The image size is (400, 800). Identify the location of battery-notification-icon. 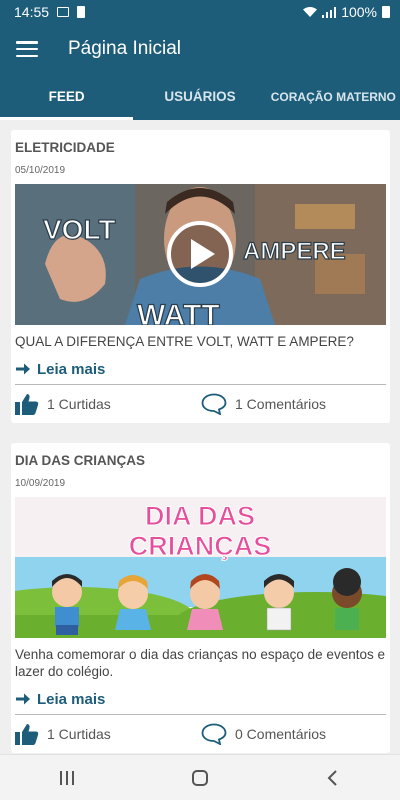
(81, 12).